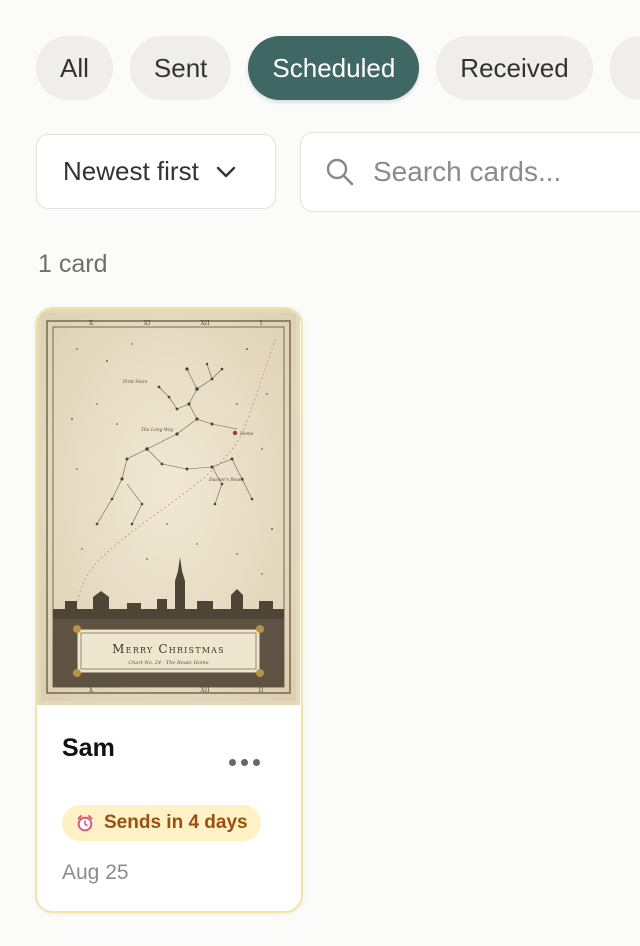  Describe the element at coordinates (168, 649) in the screenshot. I see `artwork-title: Merry Christmas` at that location.